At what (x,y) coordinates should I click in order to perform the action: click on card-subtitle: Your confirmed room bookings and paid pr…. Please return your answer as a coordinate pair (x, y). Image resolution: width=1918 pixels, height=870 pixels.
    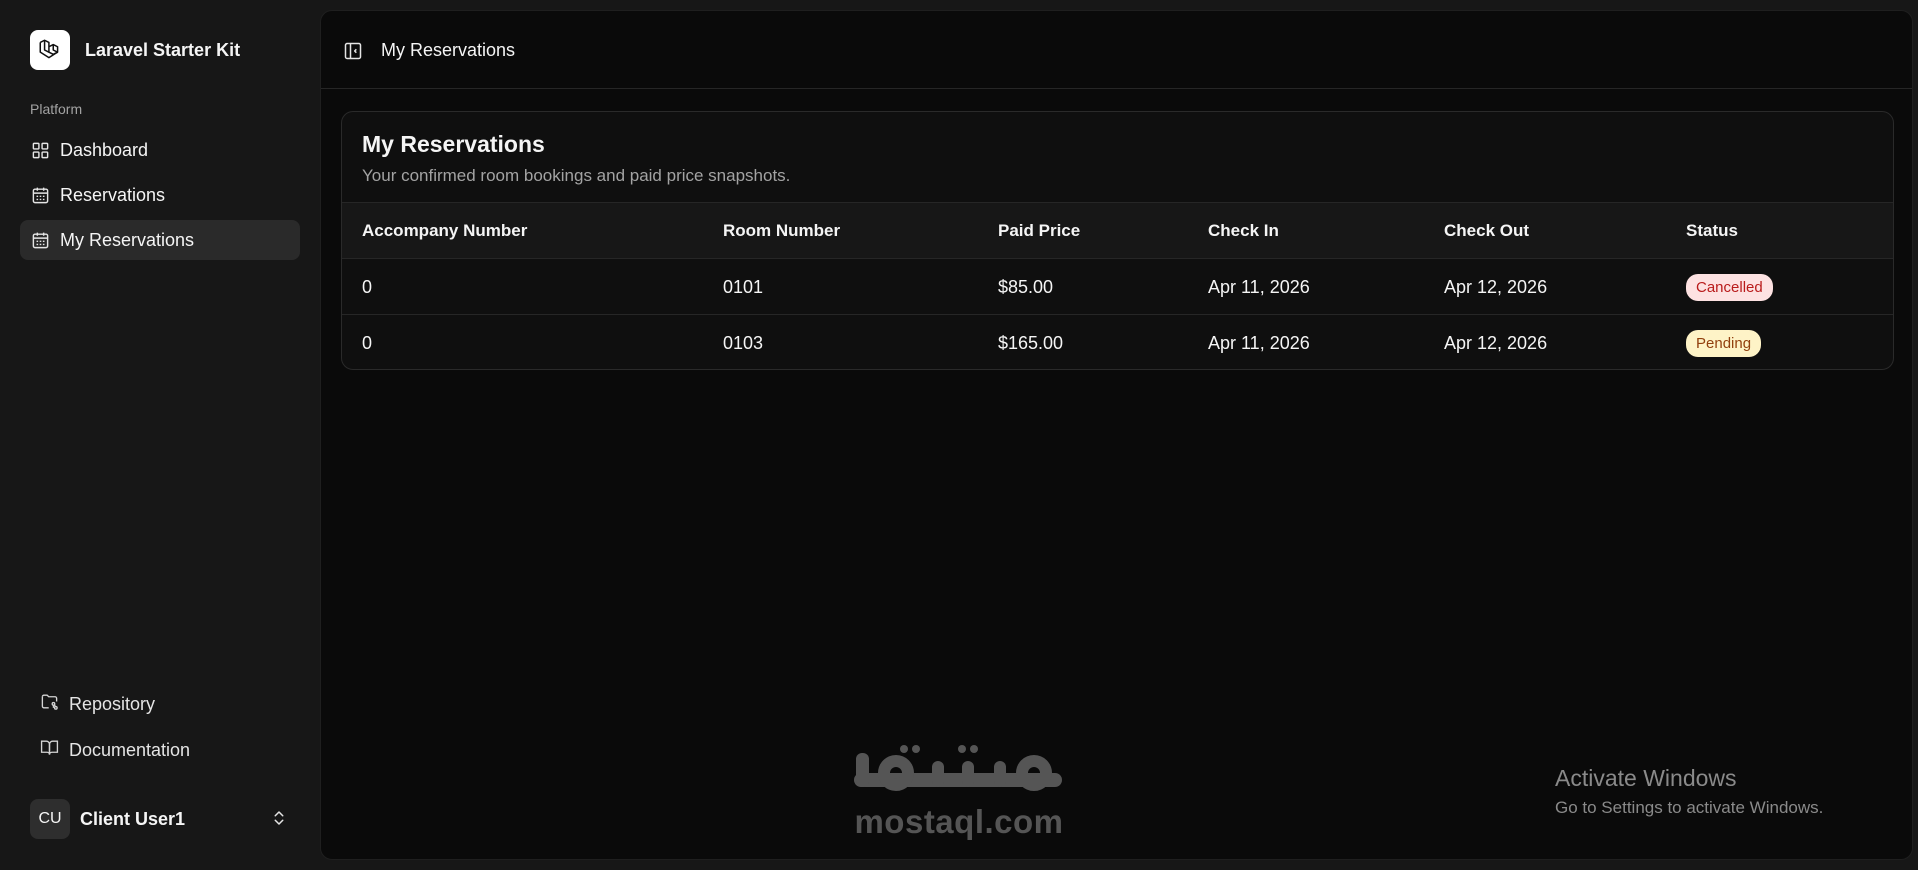
    Looking at the image, I should click on (576, 175).